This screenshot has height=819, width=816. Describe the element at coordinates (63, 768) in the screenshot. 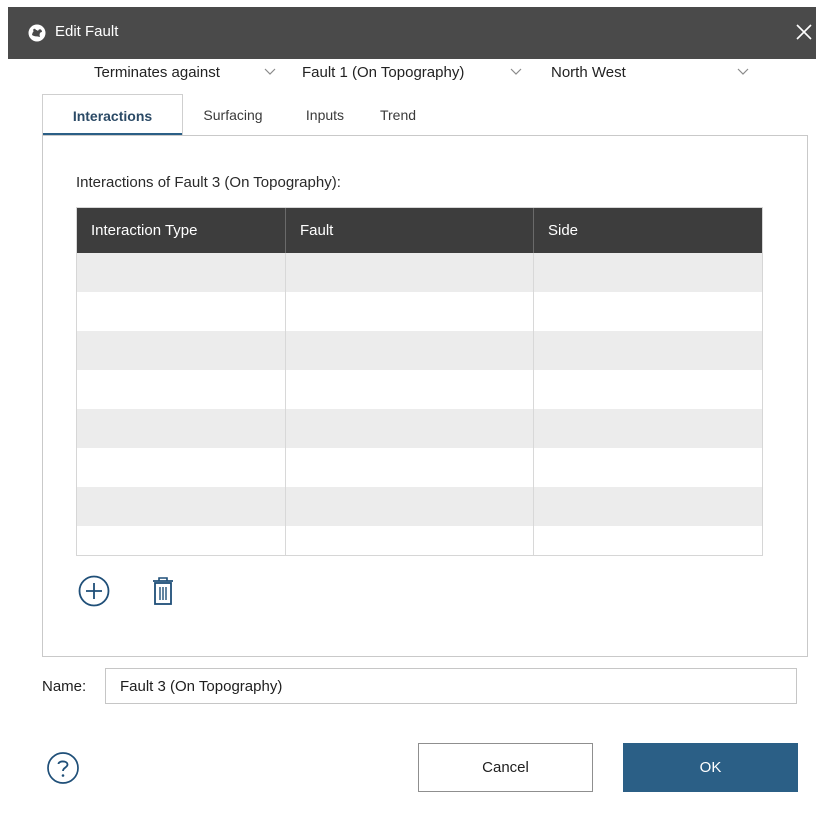

I see `question-circle-icon` at that location.